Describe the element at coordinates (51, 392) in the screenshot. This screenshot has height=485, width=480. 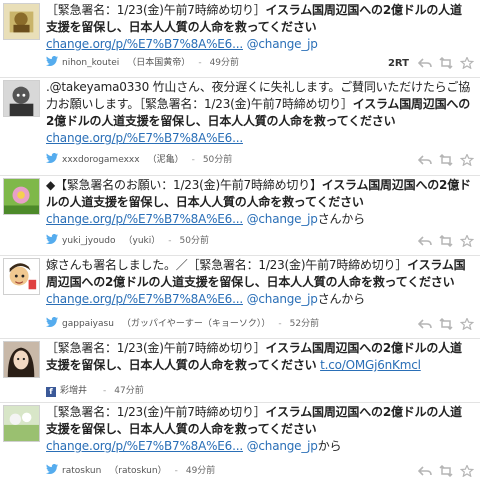
I see `facebook-icon: f` at that location.